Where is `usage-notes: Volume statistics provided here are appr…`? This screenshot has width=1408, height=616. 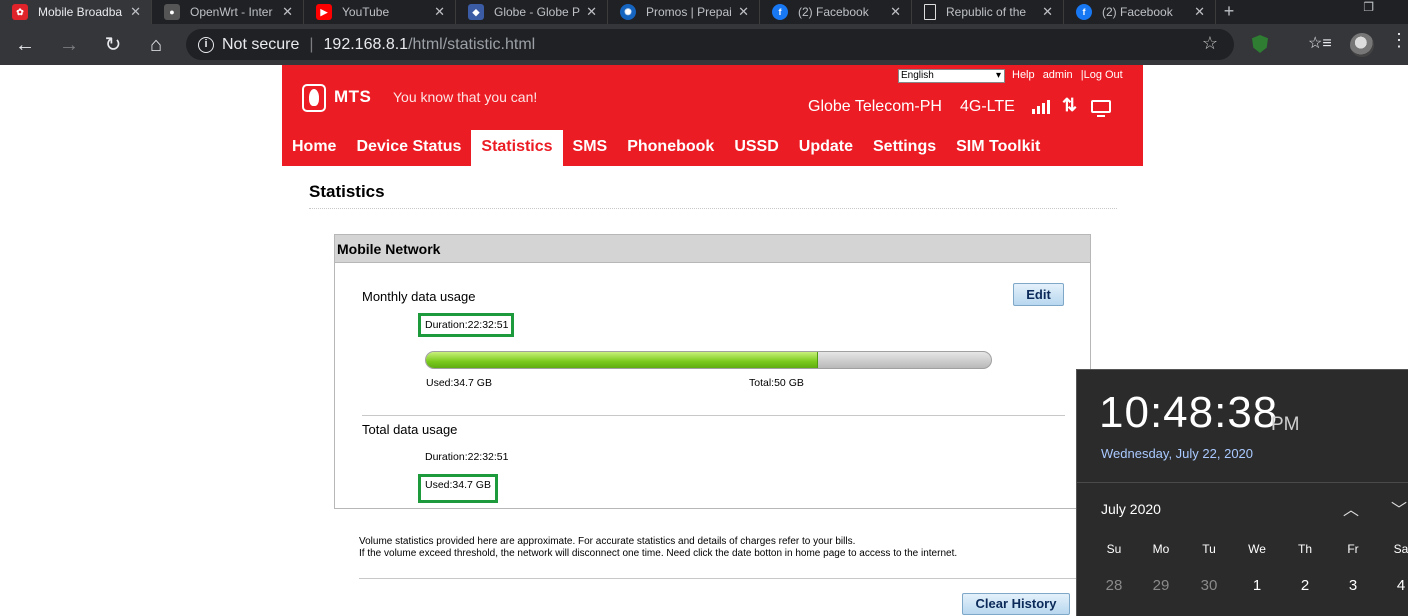 usage-notes: Volume statistics provided here are appr… is located at coordinates (658, 548).